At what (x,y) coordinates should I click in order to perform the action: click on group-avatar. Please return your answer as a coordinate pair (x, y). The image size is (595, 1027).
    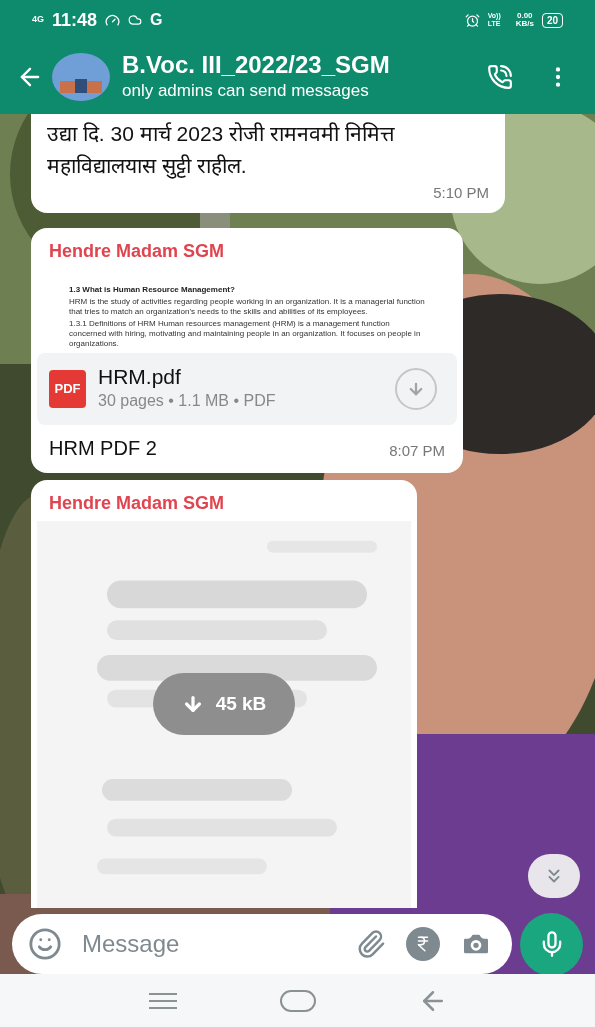
    Looking at the image, I should click on (81, 77).